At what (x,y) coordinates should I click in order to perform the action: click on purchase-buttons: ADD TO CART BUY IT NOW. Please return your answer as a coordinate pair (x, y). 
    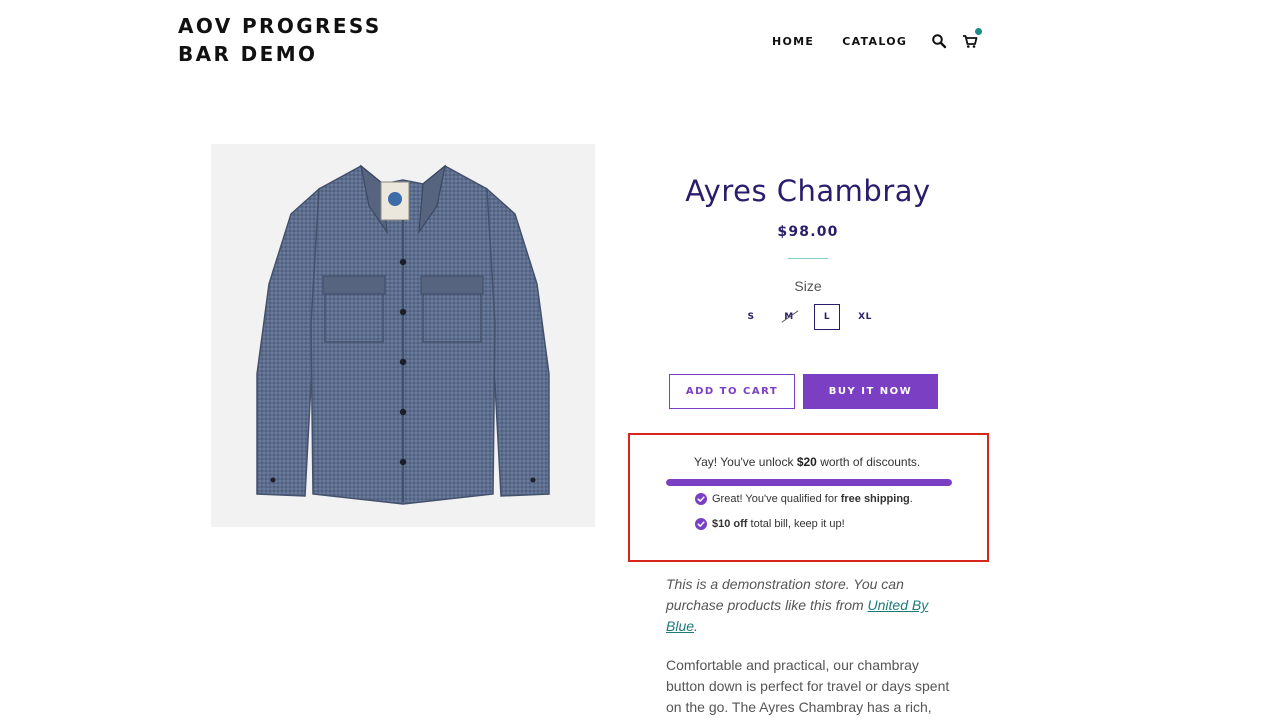
    Looking at the image, I should click on (803, 391).